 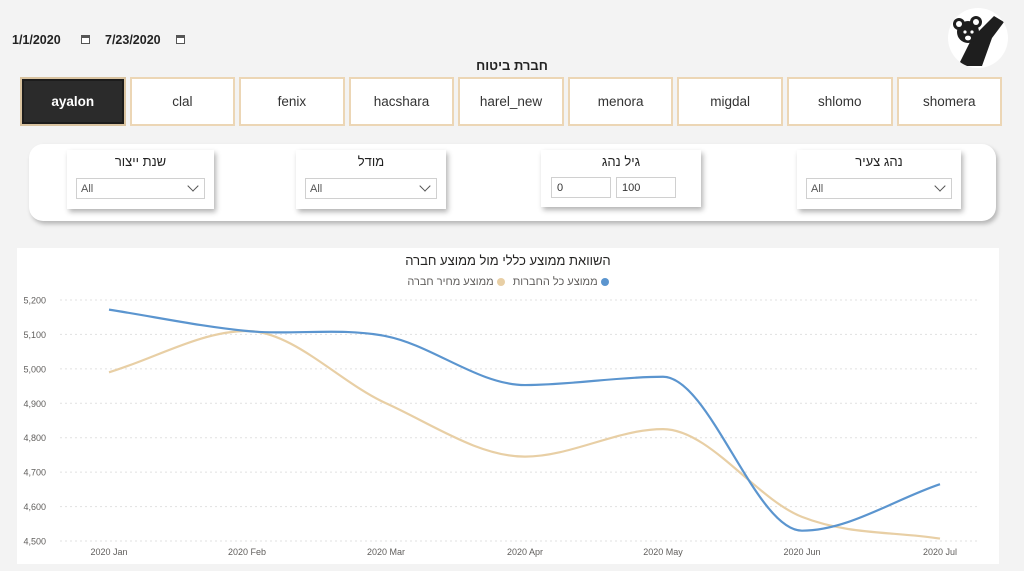 What do you see at coordinates (34, 507) in the screenshot?
I see `y-tick-label: 4,600` at bounding box center [34, 507].